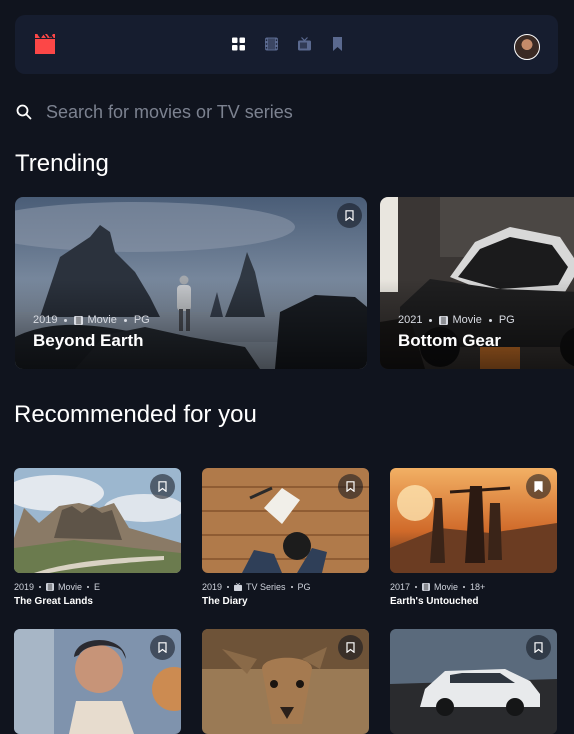 The image size is (574, 734). Describe the element at coordinates (238, 586) in the screenshot. I see `tv-icon` at that location.